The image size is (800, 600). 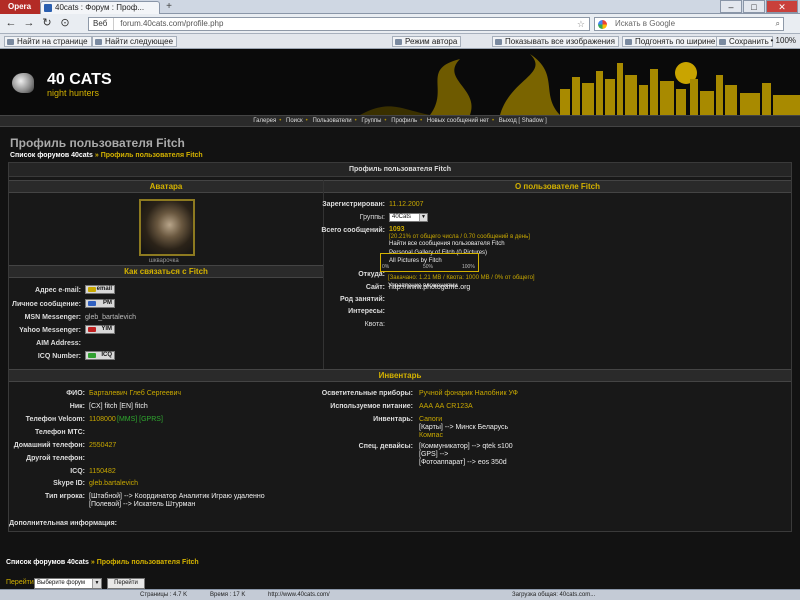 I want to click on avatar-section-title: Аватара, so click(x=166, y=186).